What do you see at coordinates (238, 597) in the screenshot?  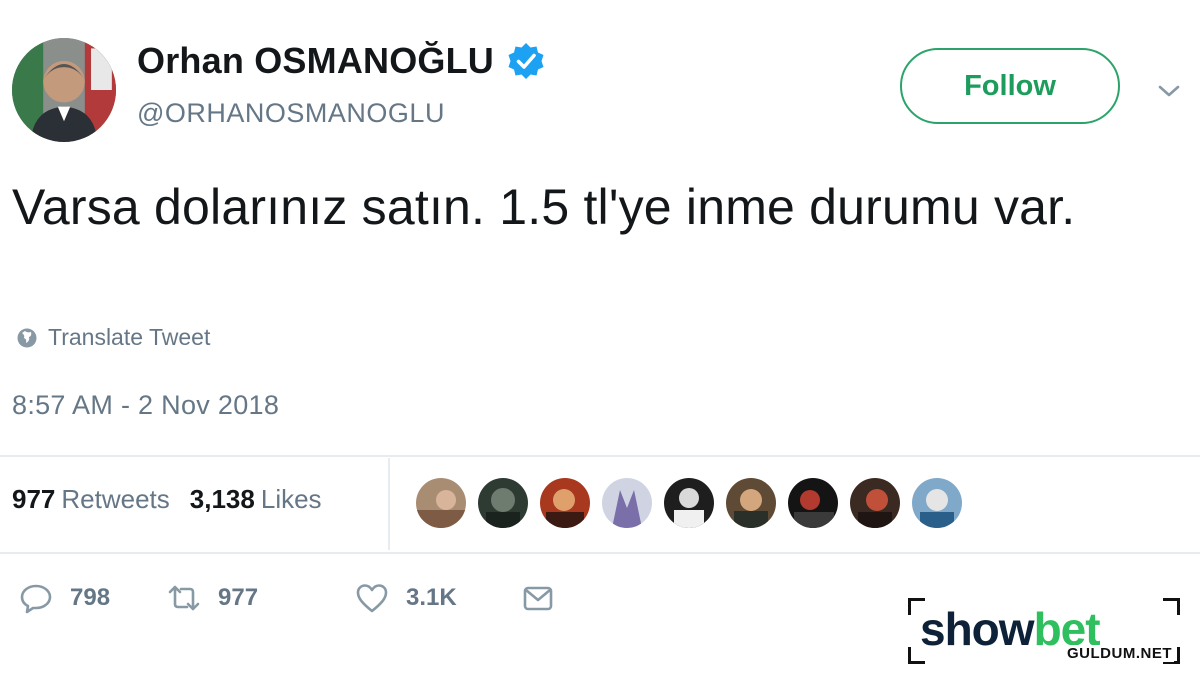 I see `retweet-count: 977` at bounding box center [238, 597].